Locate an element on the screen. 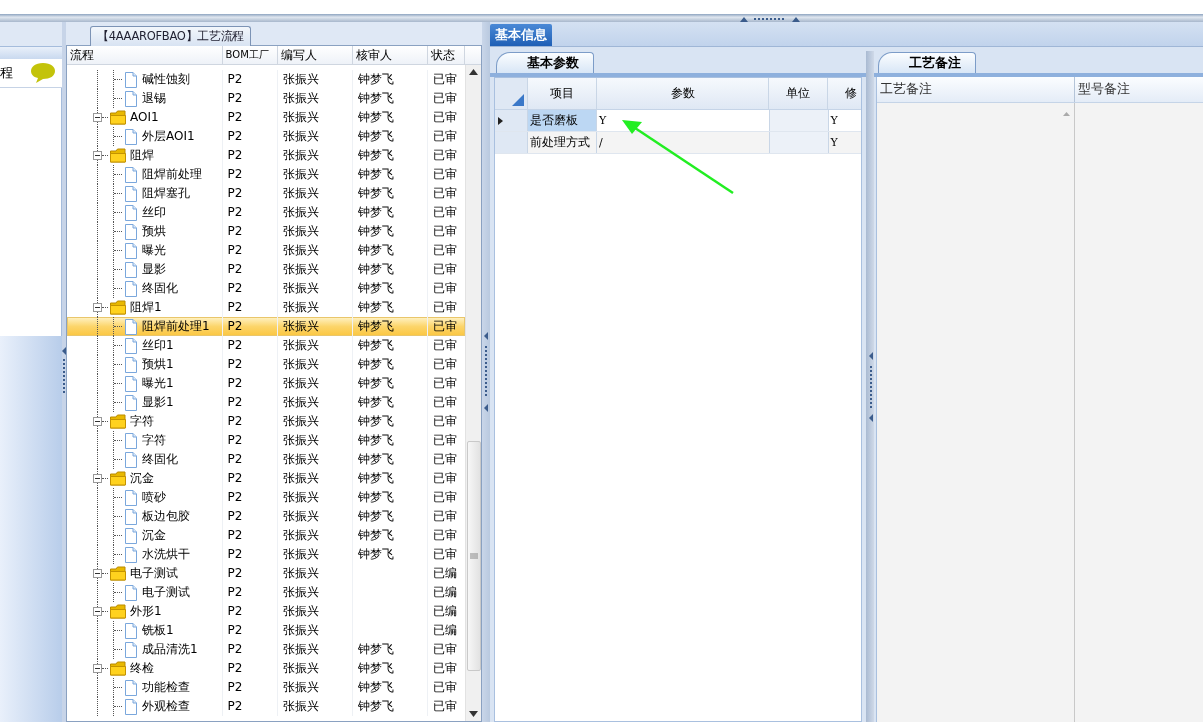 The image size is (1203, 722). tree-item: 显影1 is located at coordinates (158, 402).